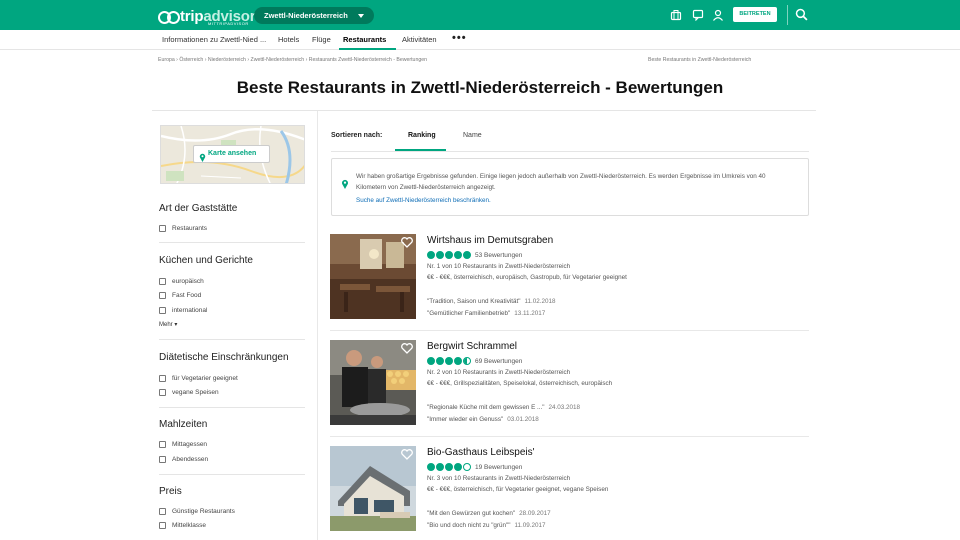 This screenshot has width=960, height=540. Describe the element at coordinates (183, 310) in the screenshot. I see `filter-option: international` at that location.